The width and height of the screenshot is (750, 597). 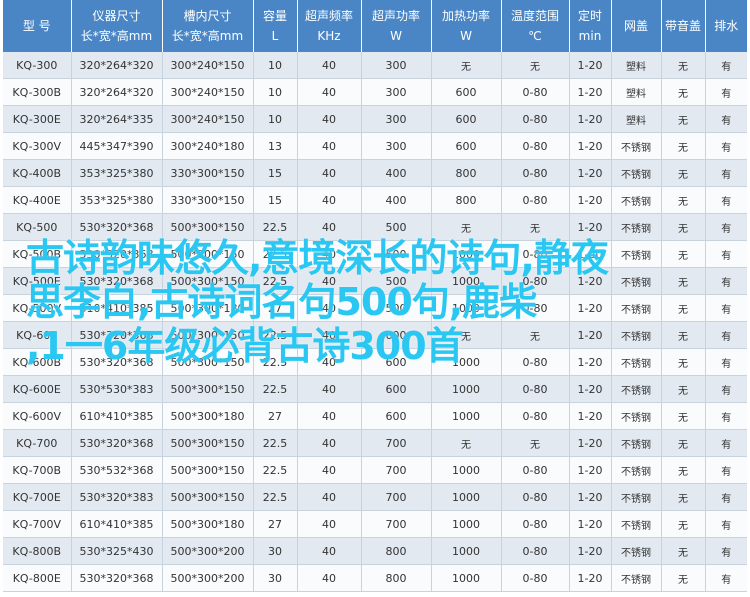 What do you see at coordinates (275, 416) in the screenshot?
I see `table-cell: 27` at bounding box center [275, 416].